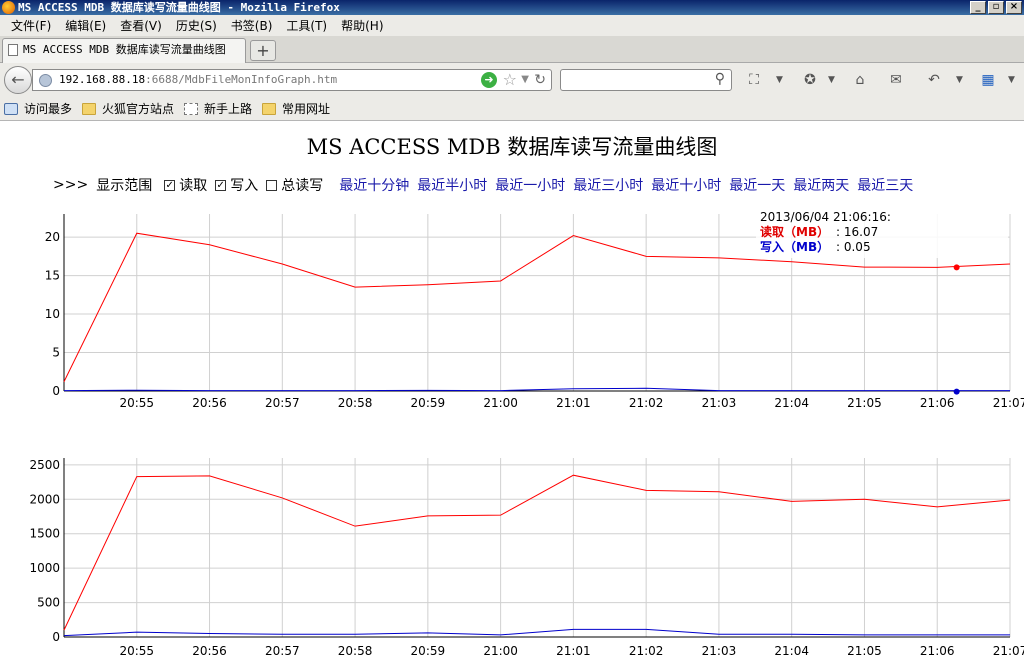 This screenshot has width=1024, height=668. Describe the element at coordinates (141, 25) in the screenshot. I see `menu-view: 查看(V)` at that location.